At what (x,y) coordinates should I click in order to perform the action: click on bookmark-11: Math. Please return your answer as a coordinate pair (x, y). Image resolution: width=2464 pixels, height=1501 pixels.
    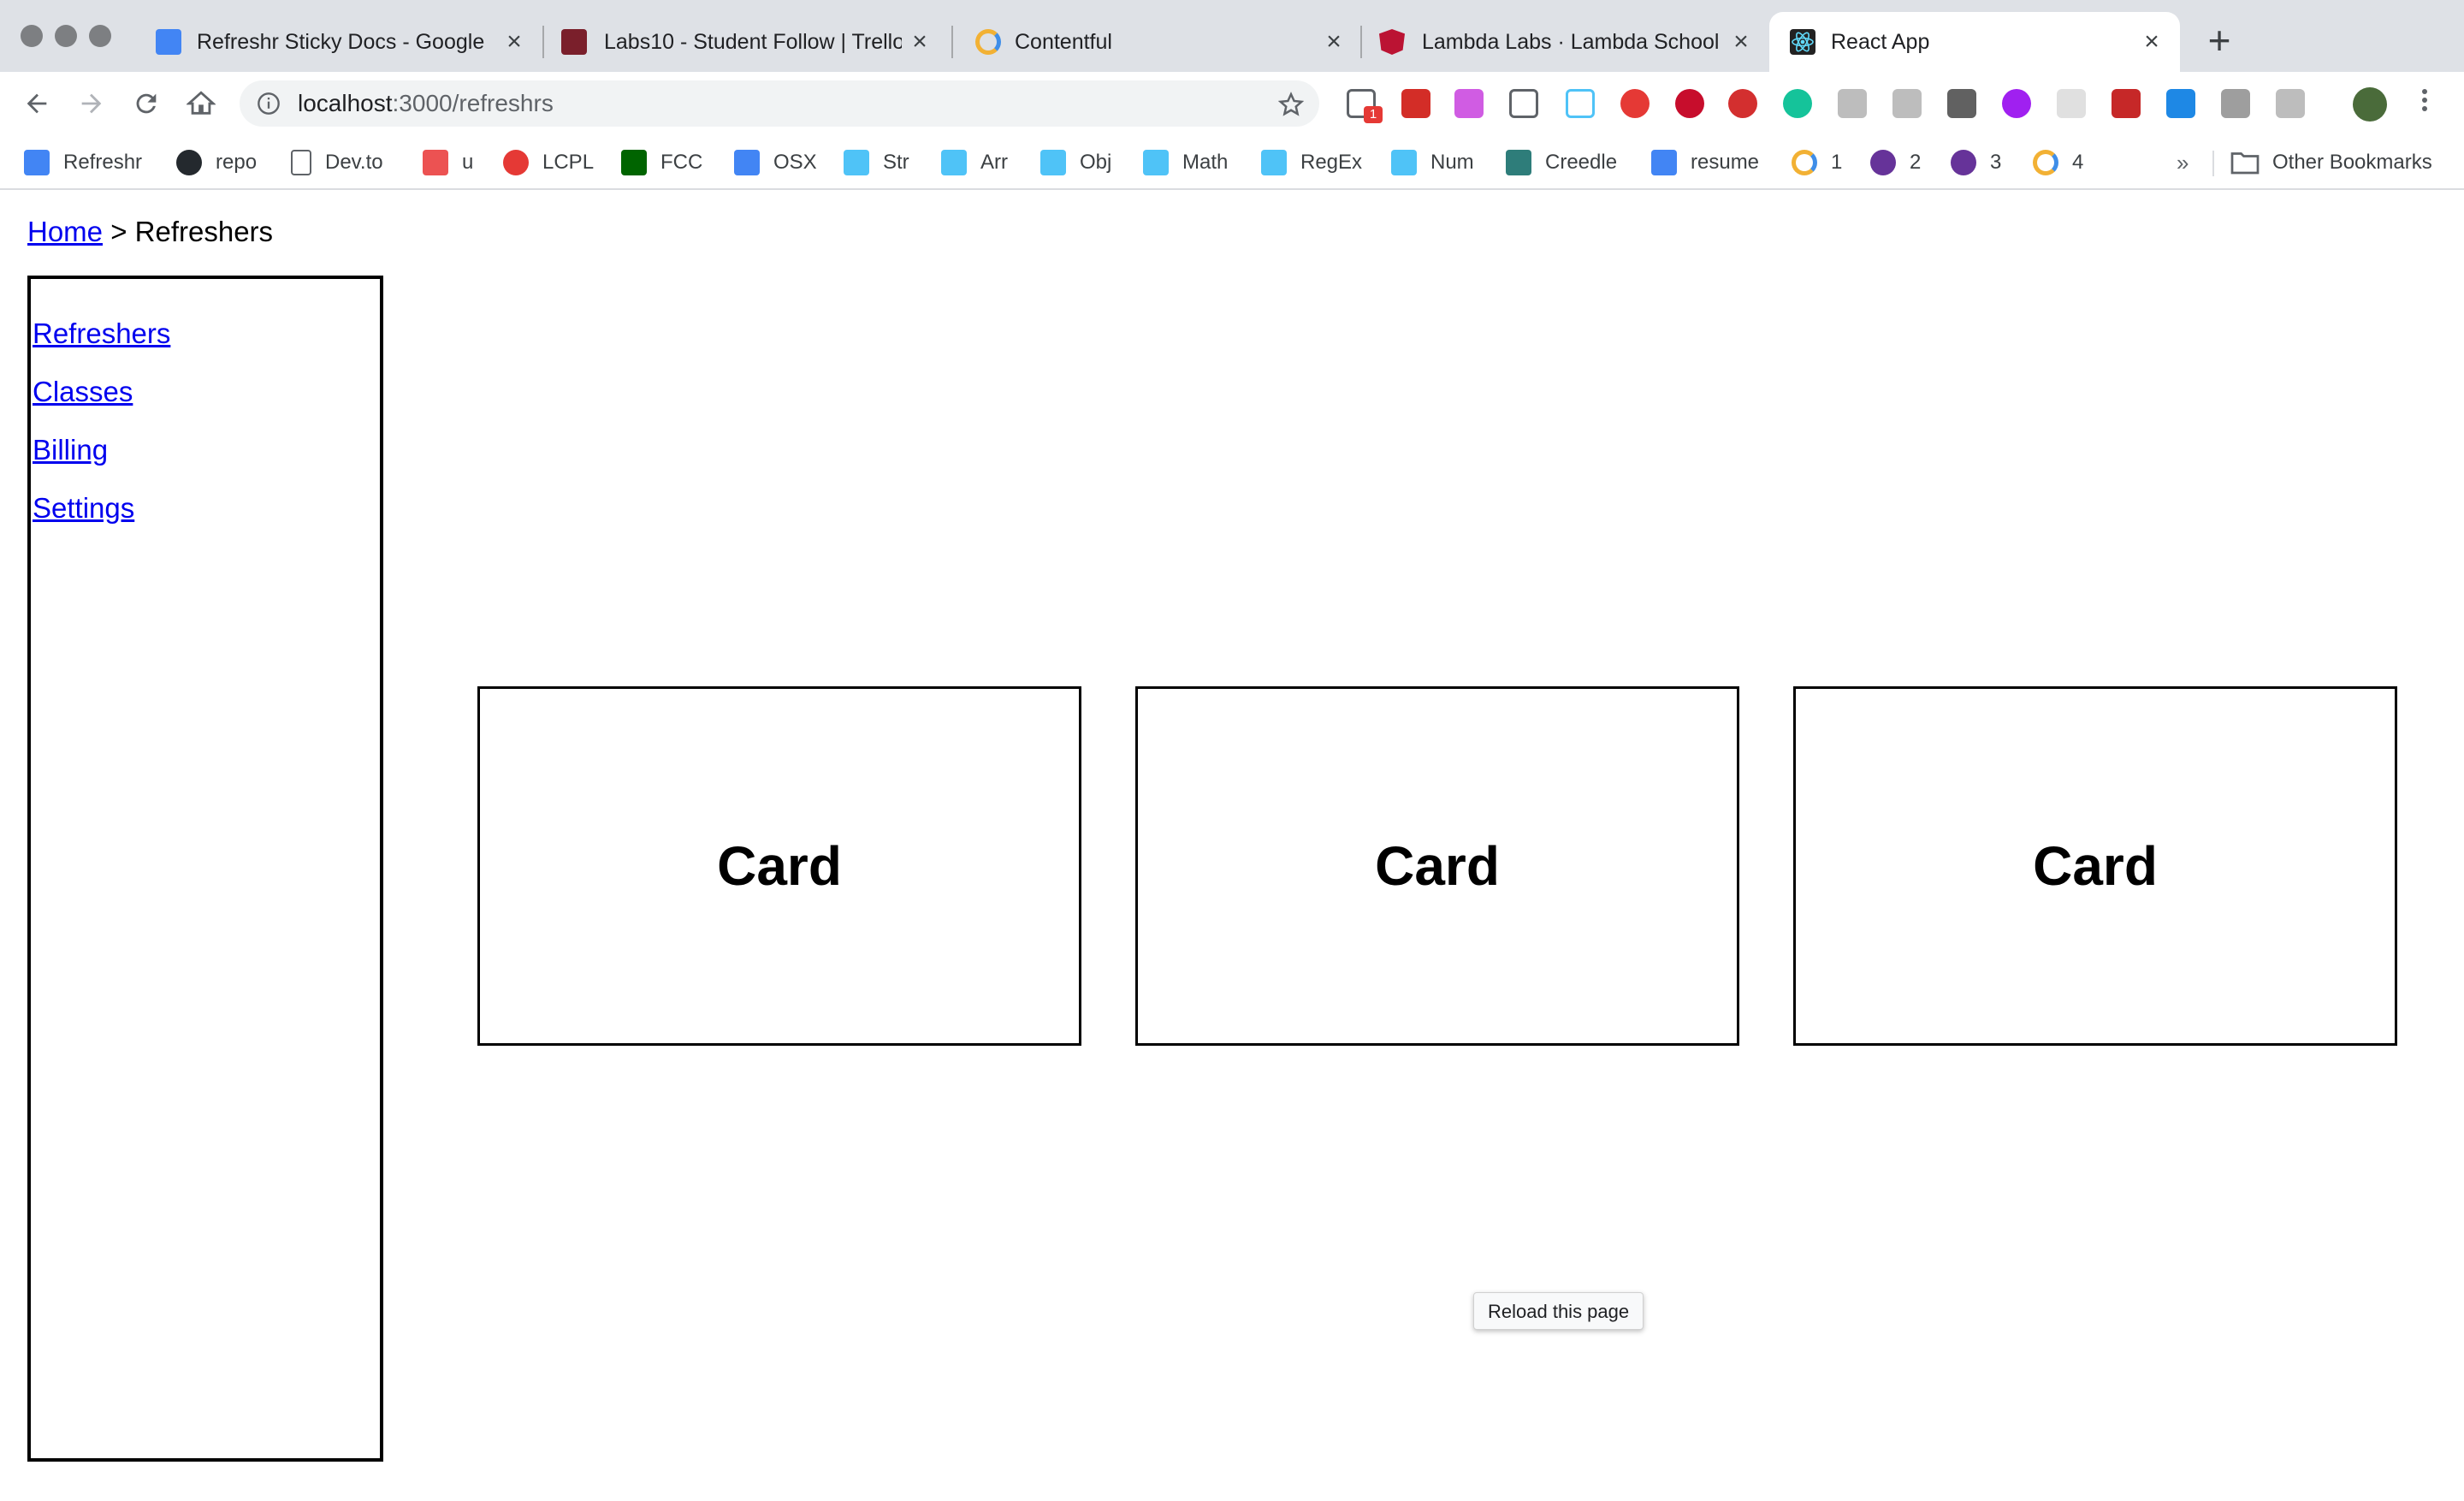
    Looking at the image, I should click on (1185, 162).